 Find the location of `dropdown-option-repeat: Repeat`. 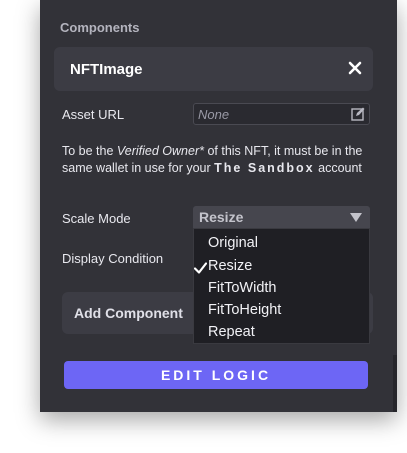

dropdown-option-repeat: Repeat is located at coordinates (231, 332).